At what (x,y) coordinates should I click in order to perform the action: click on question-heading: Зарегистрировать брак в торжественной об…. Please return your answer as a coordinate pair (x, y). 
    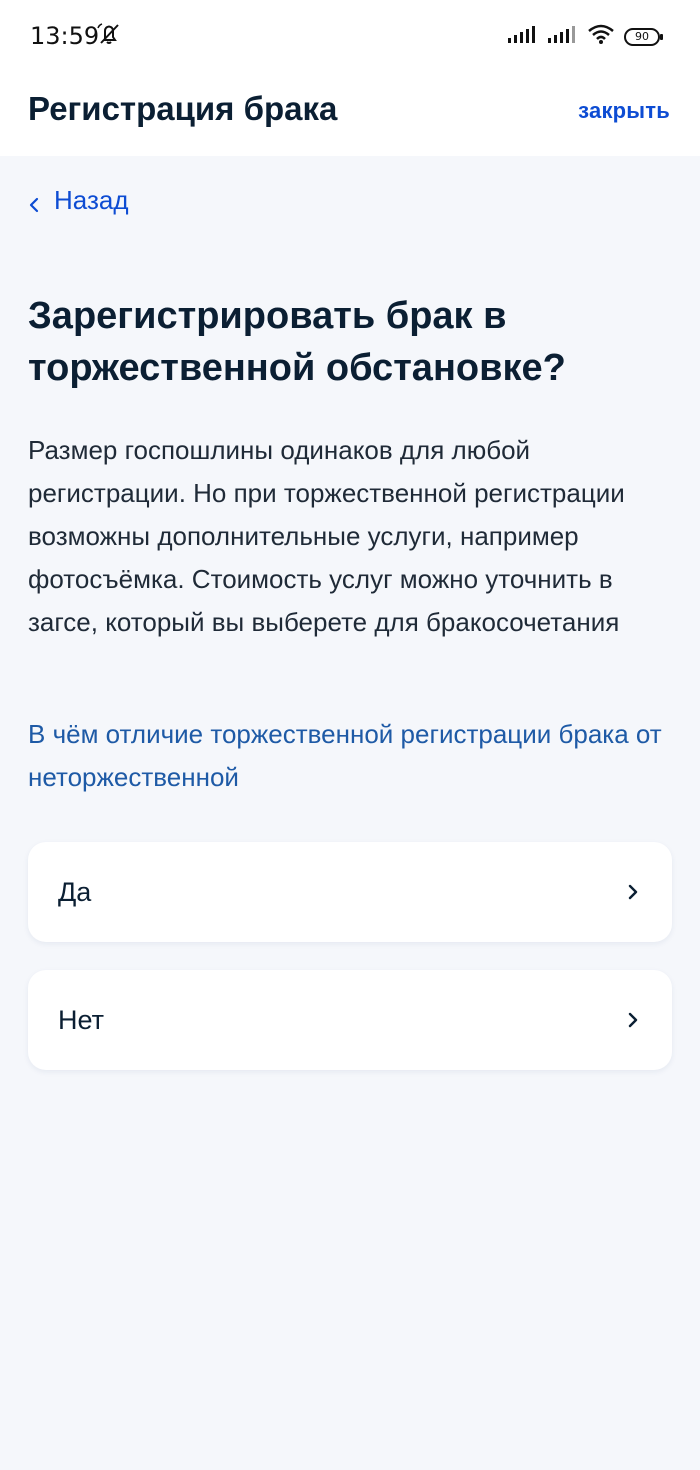
    Looking at the image, I should click on (297, 342).